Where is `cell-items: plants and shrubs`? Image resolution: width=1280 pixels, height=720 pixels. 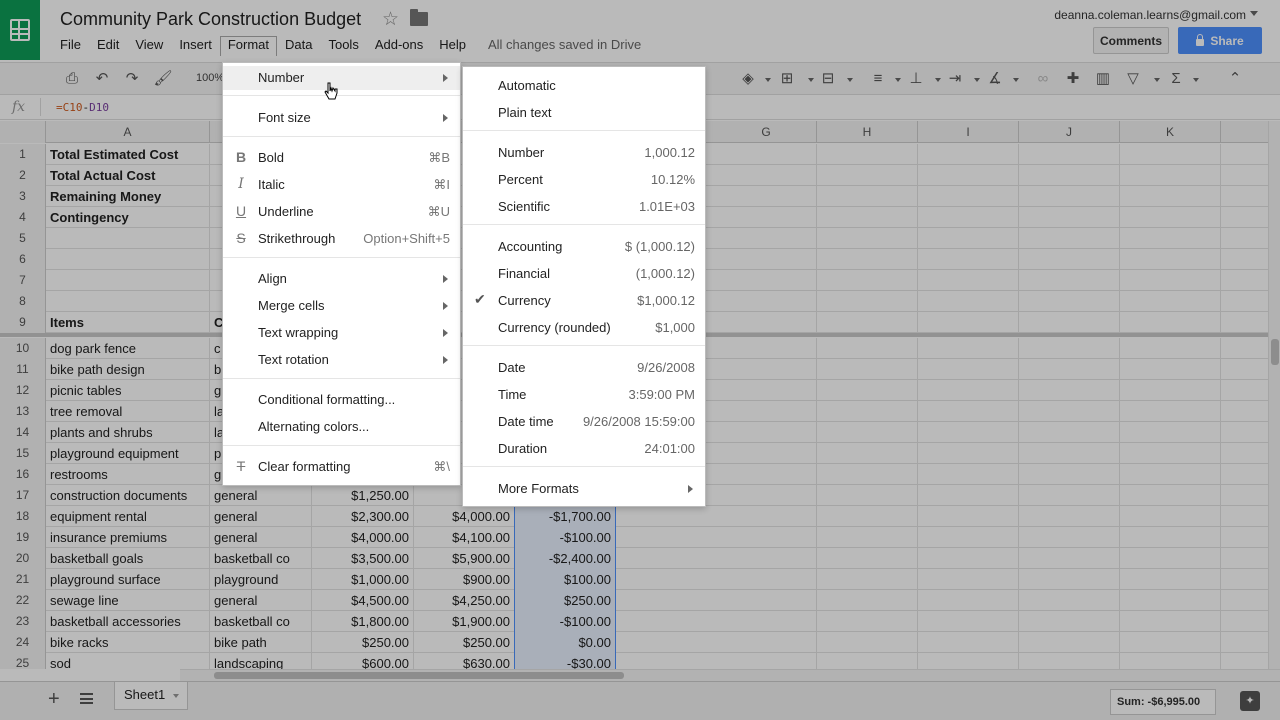 cell-items: plants and shrubs is located at coordinates (128, 432).